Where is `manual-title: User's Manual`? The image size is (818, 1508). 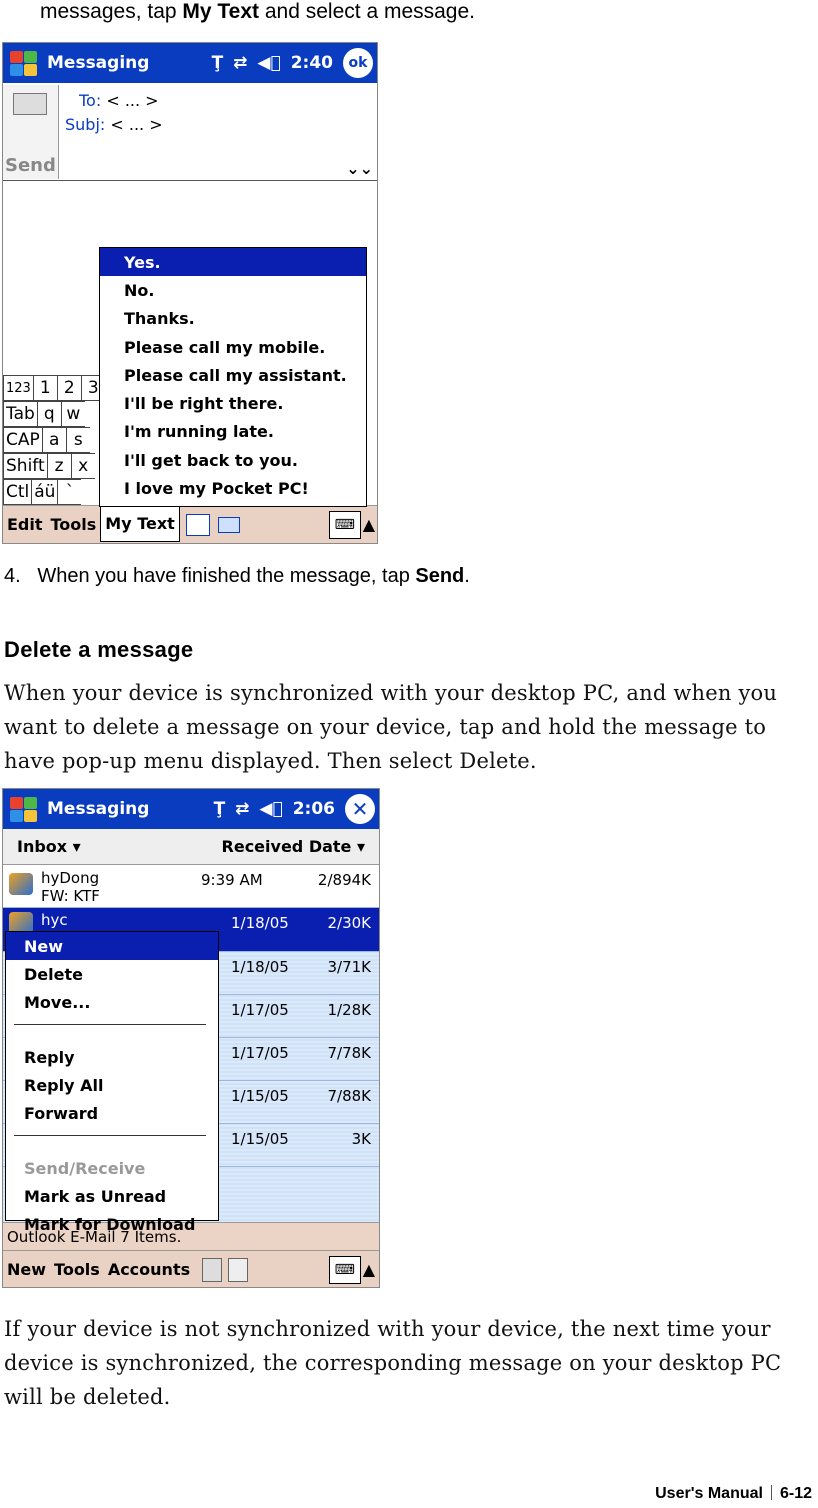 manual-title: User's Manual is located at coordinates (709, 1493).